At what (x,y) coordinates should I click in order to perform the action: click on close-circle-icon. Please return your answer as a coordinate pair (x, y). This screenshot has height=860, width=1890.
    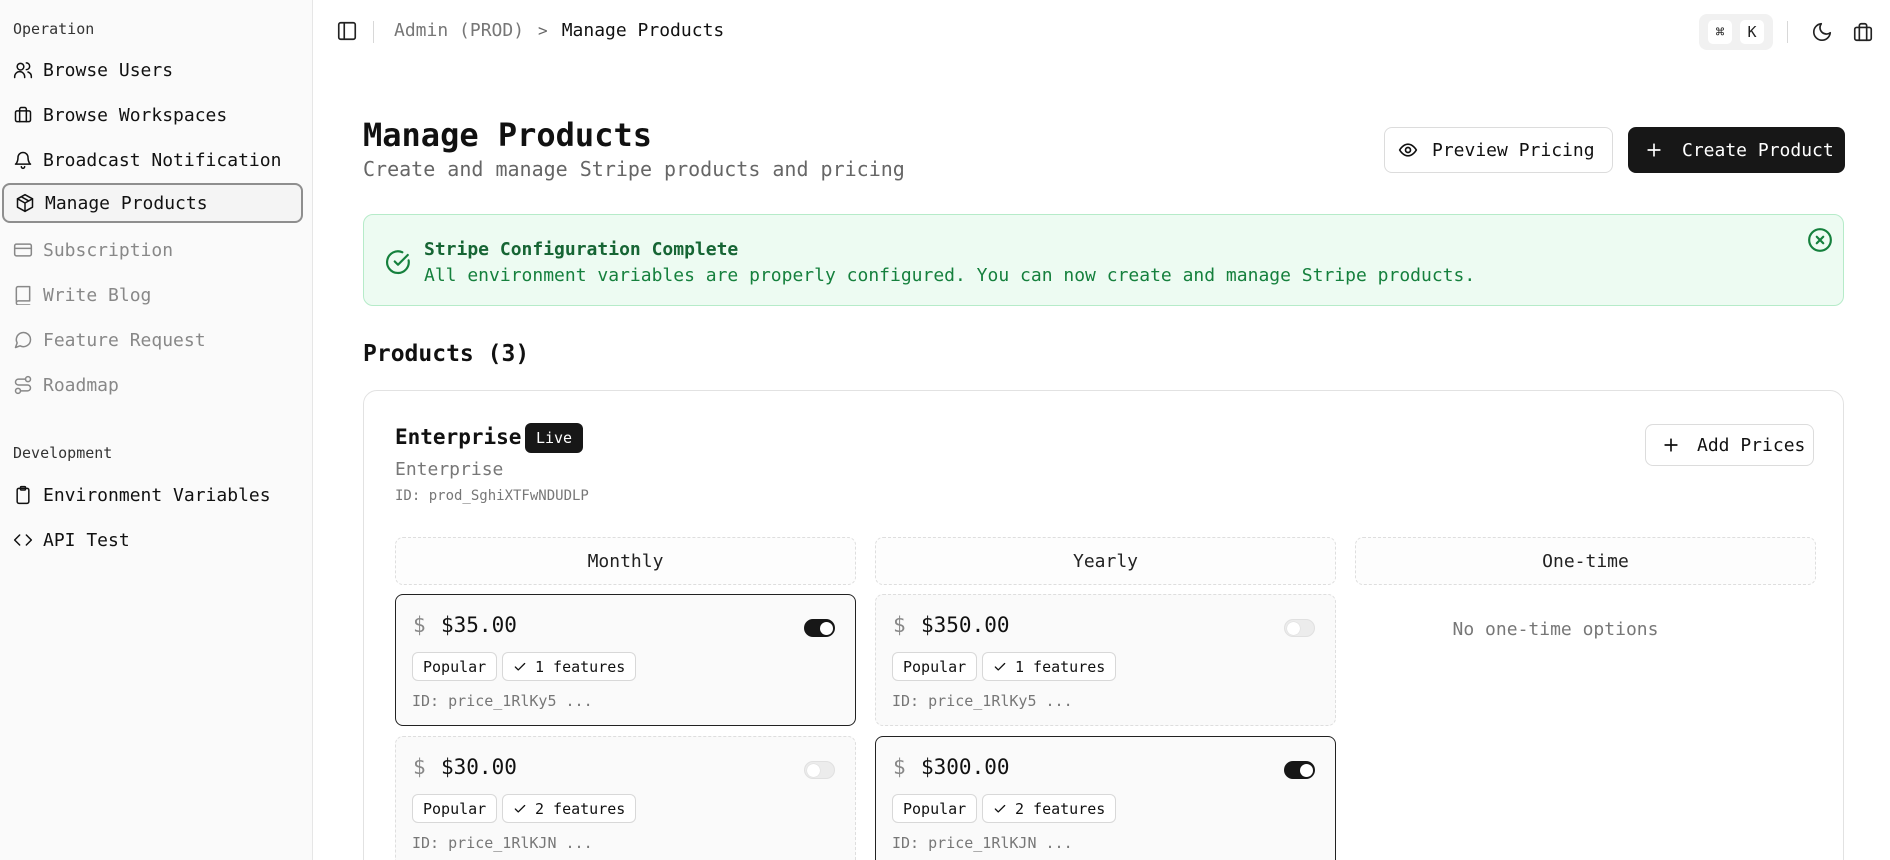
    Looking at the image, I should click on (1820, 240).